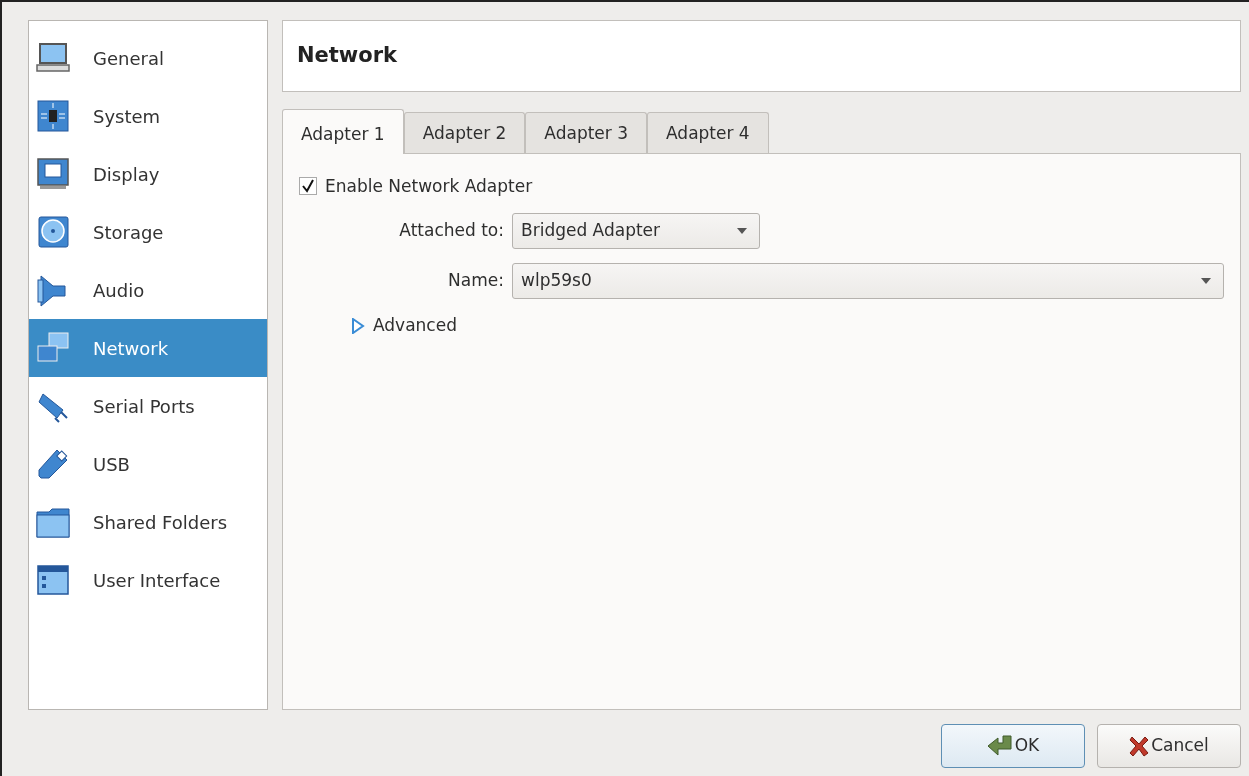  I want to click on sidebar-item: USB, so click(148, 464).